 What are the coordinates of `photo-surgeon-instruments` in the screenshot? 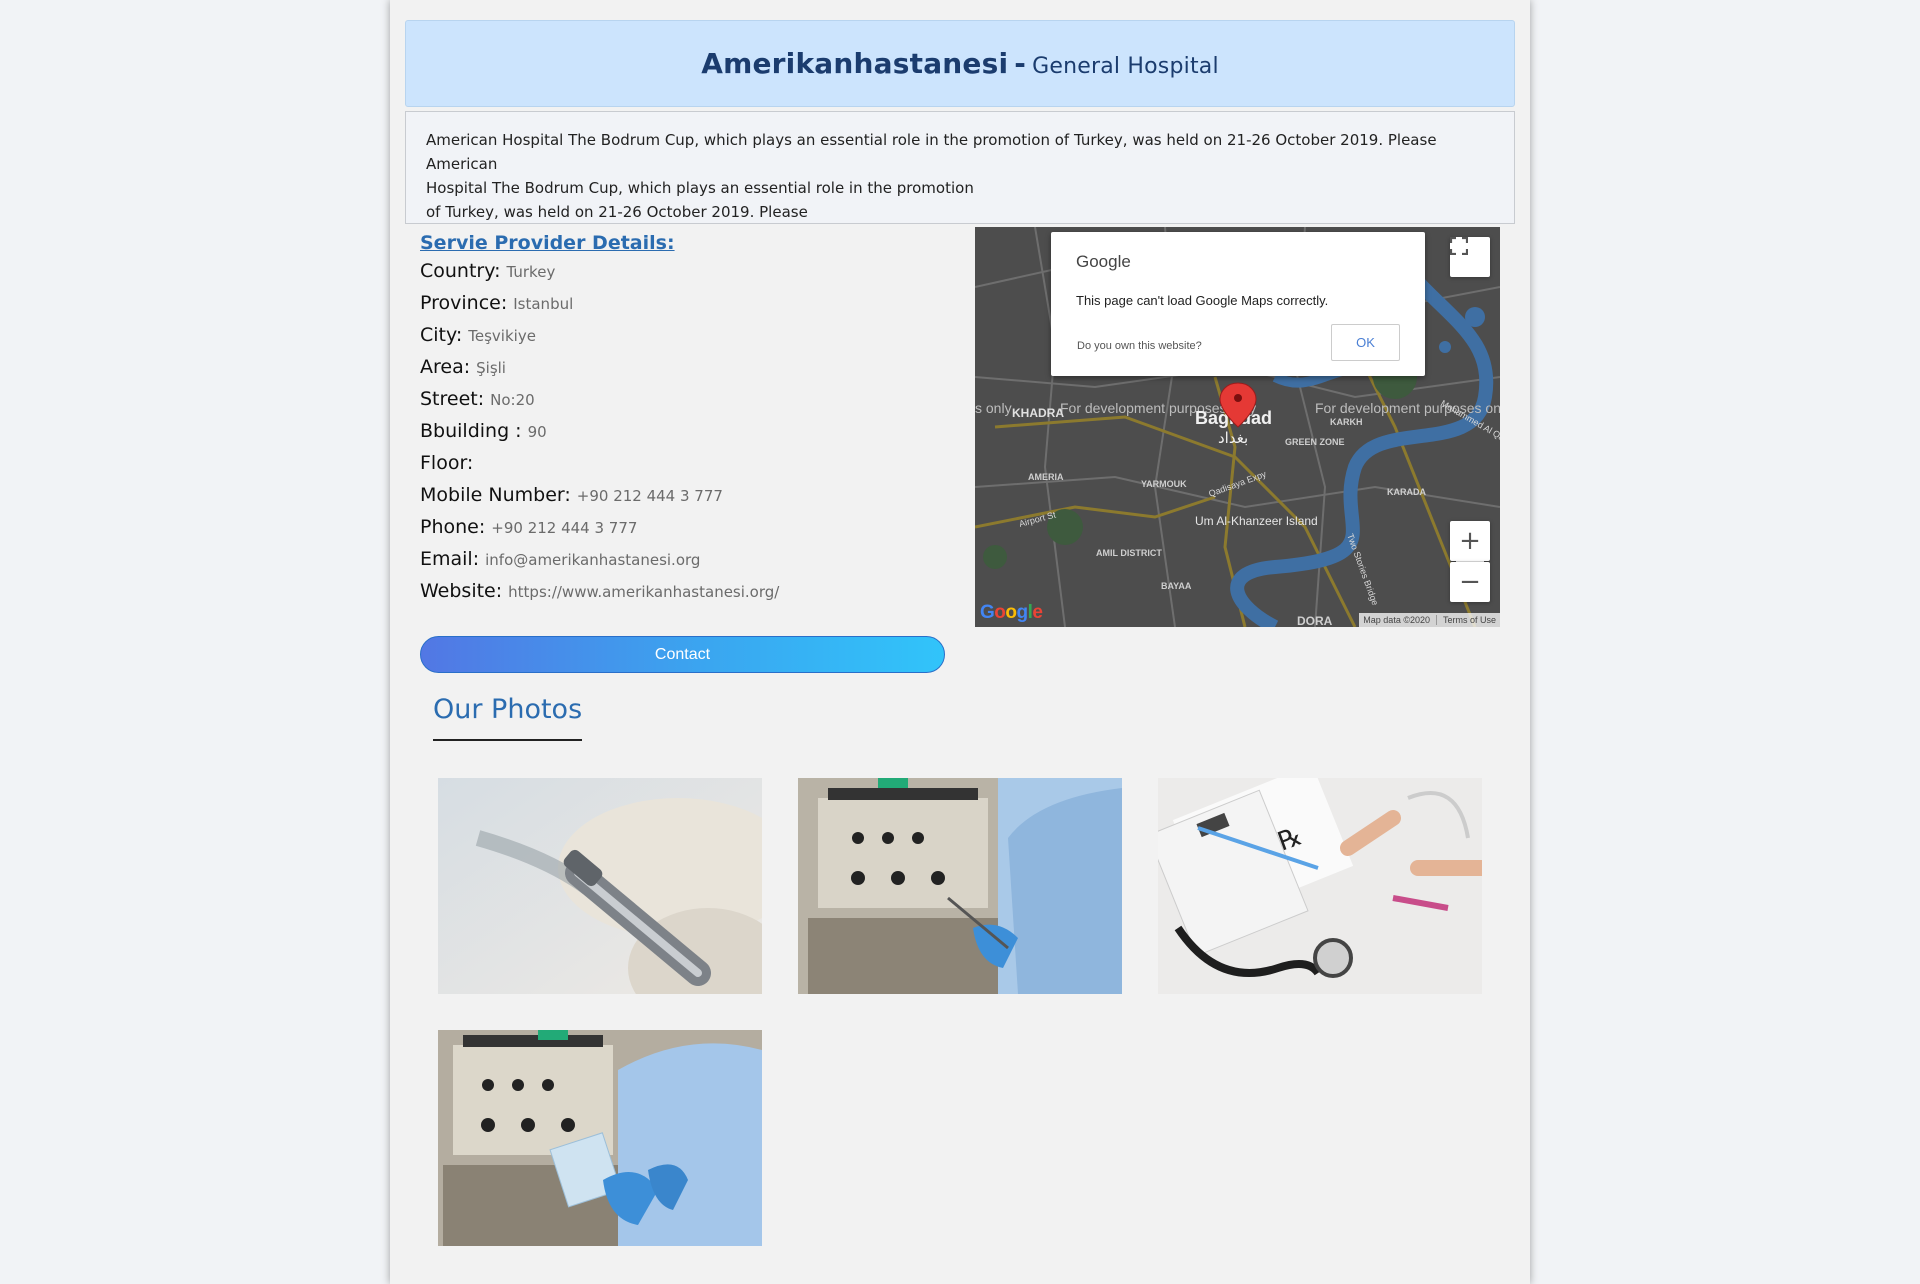 It's located at (960, 886).